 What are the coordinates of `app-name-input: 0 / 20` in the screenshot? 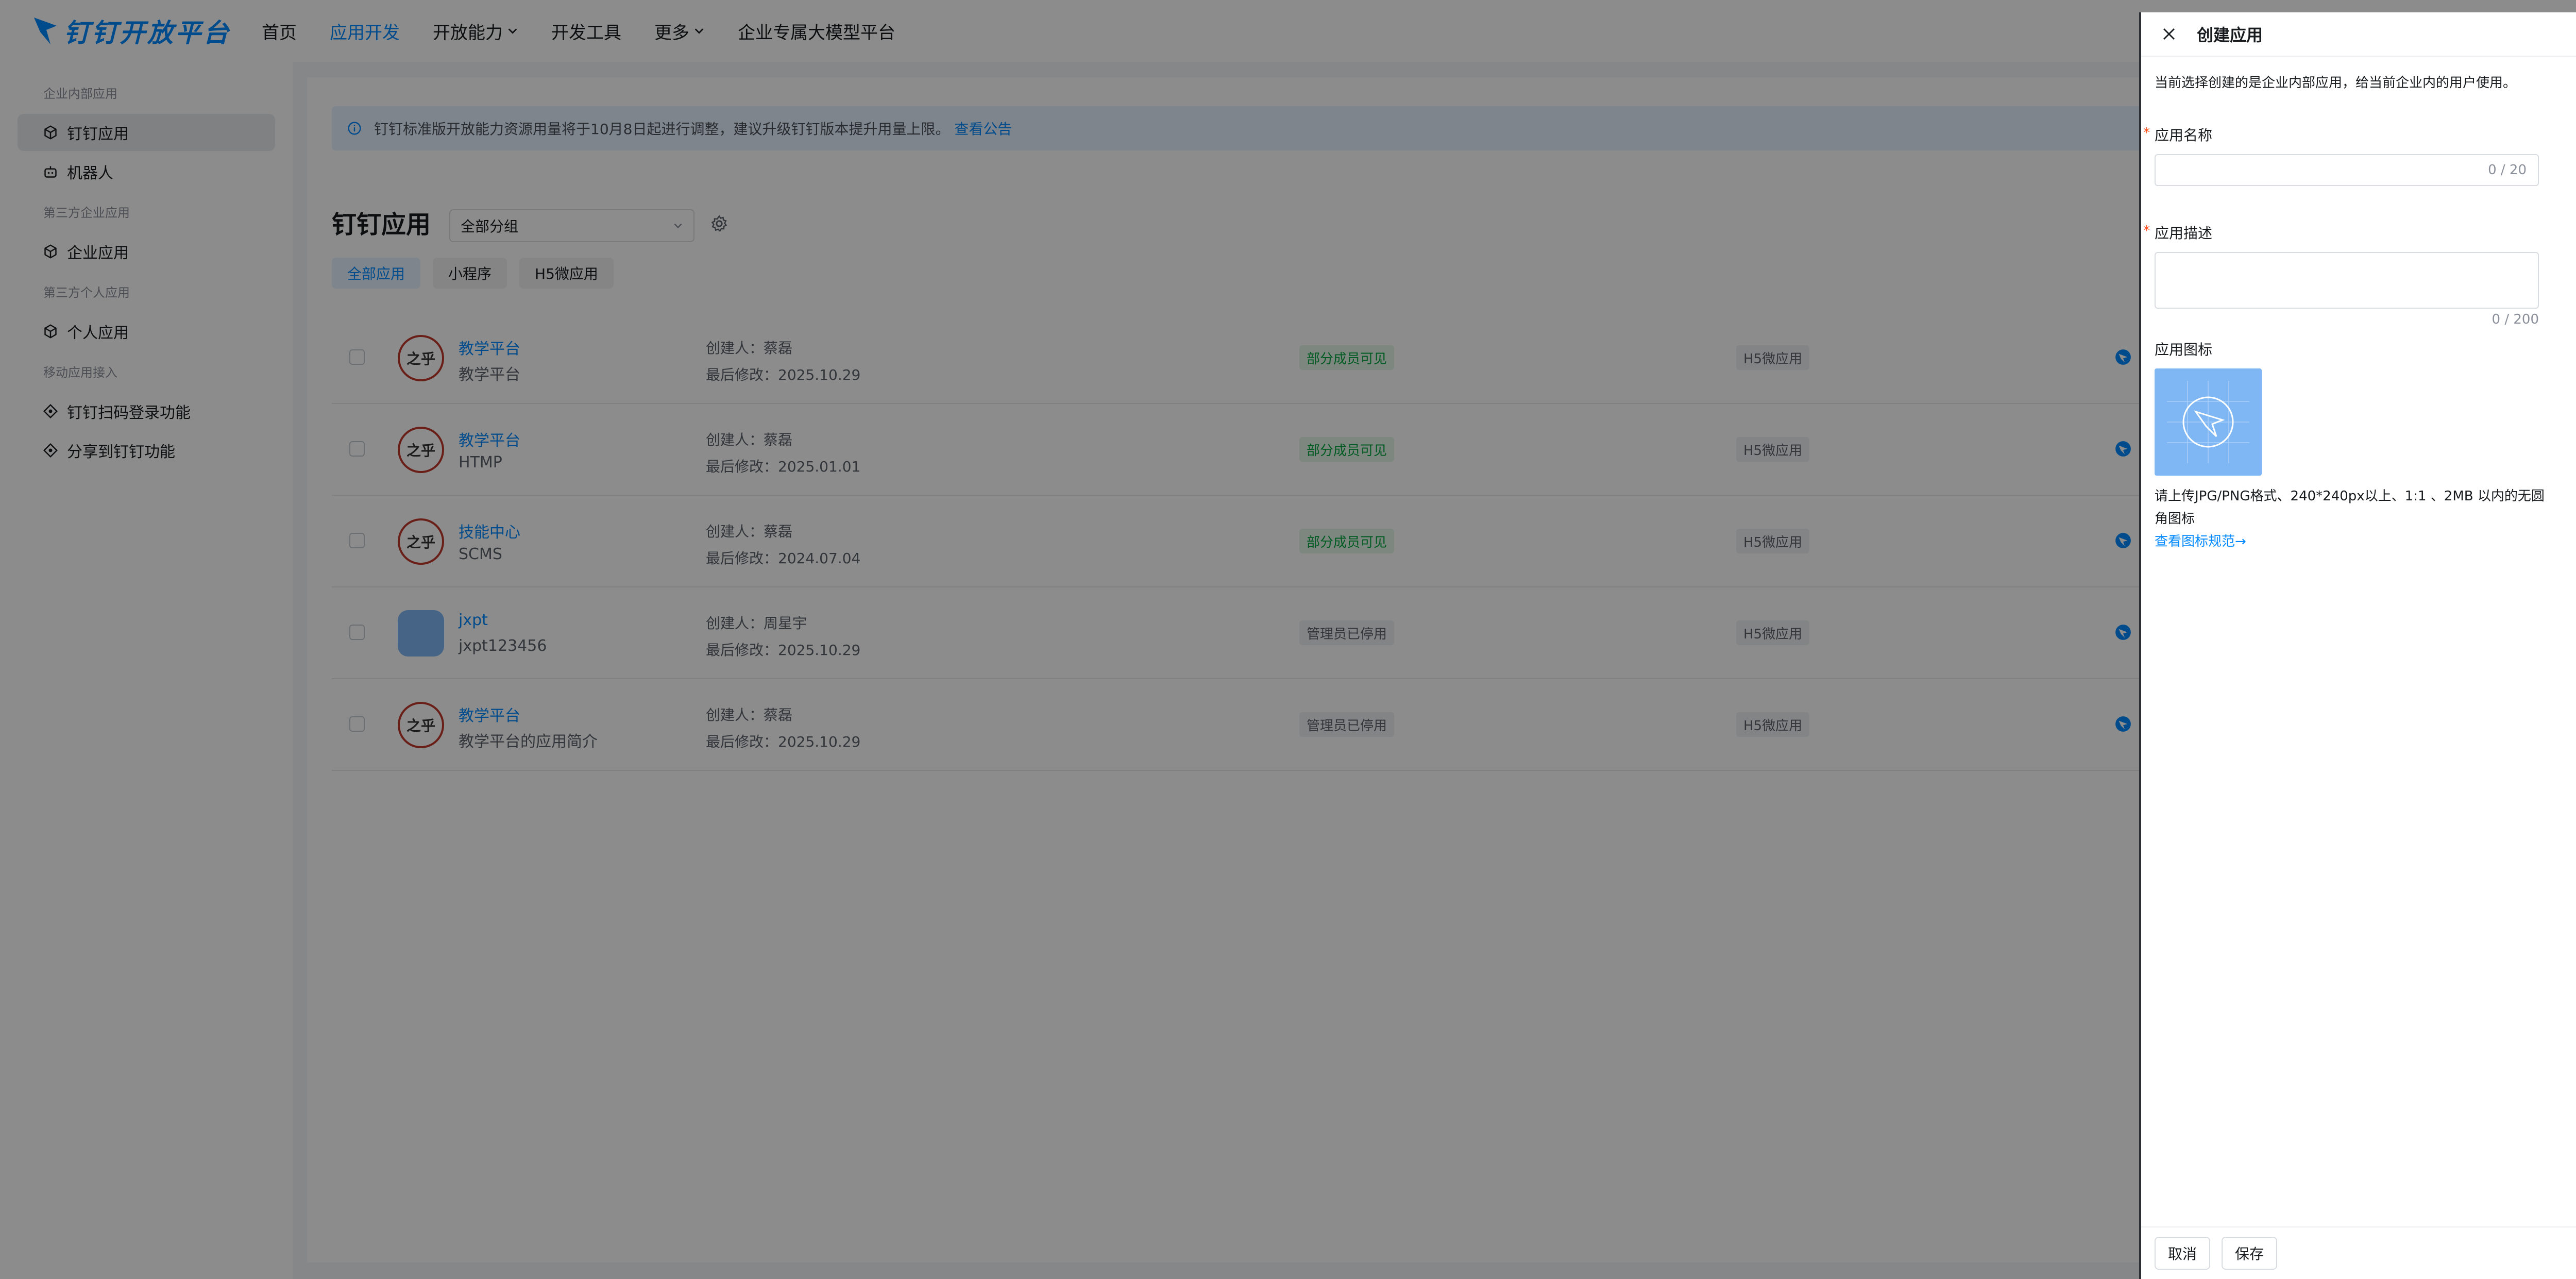 It's located at (2347, 170).